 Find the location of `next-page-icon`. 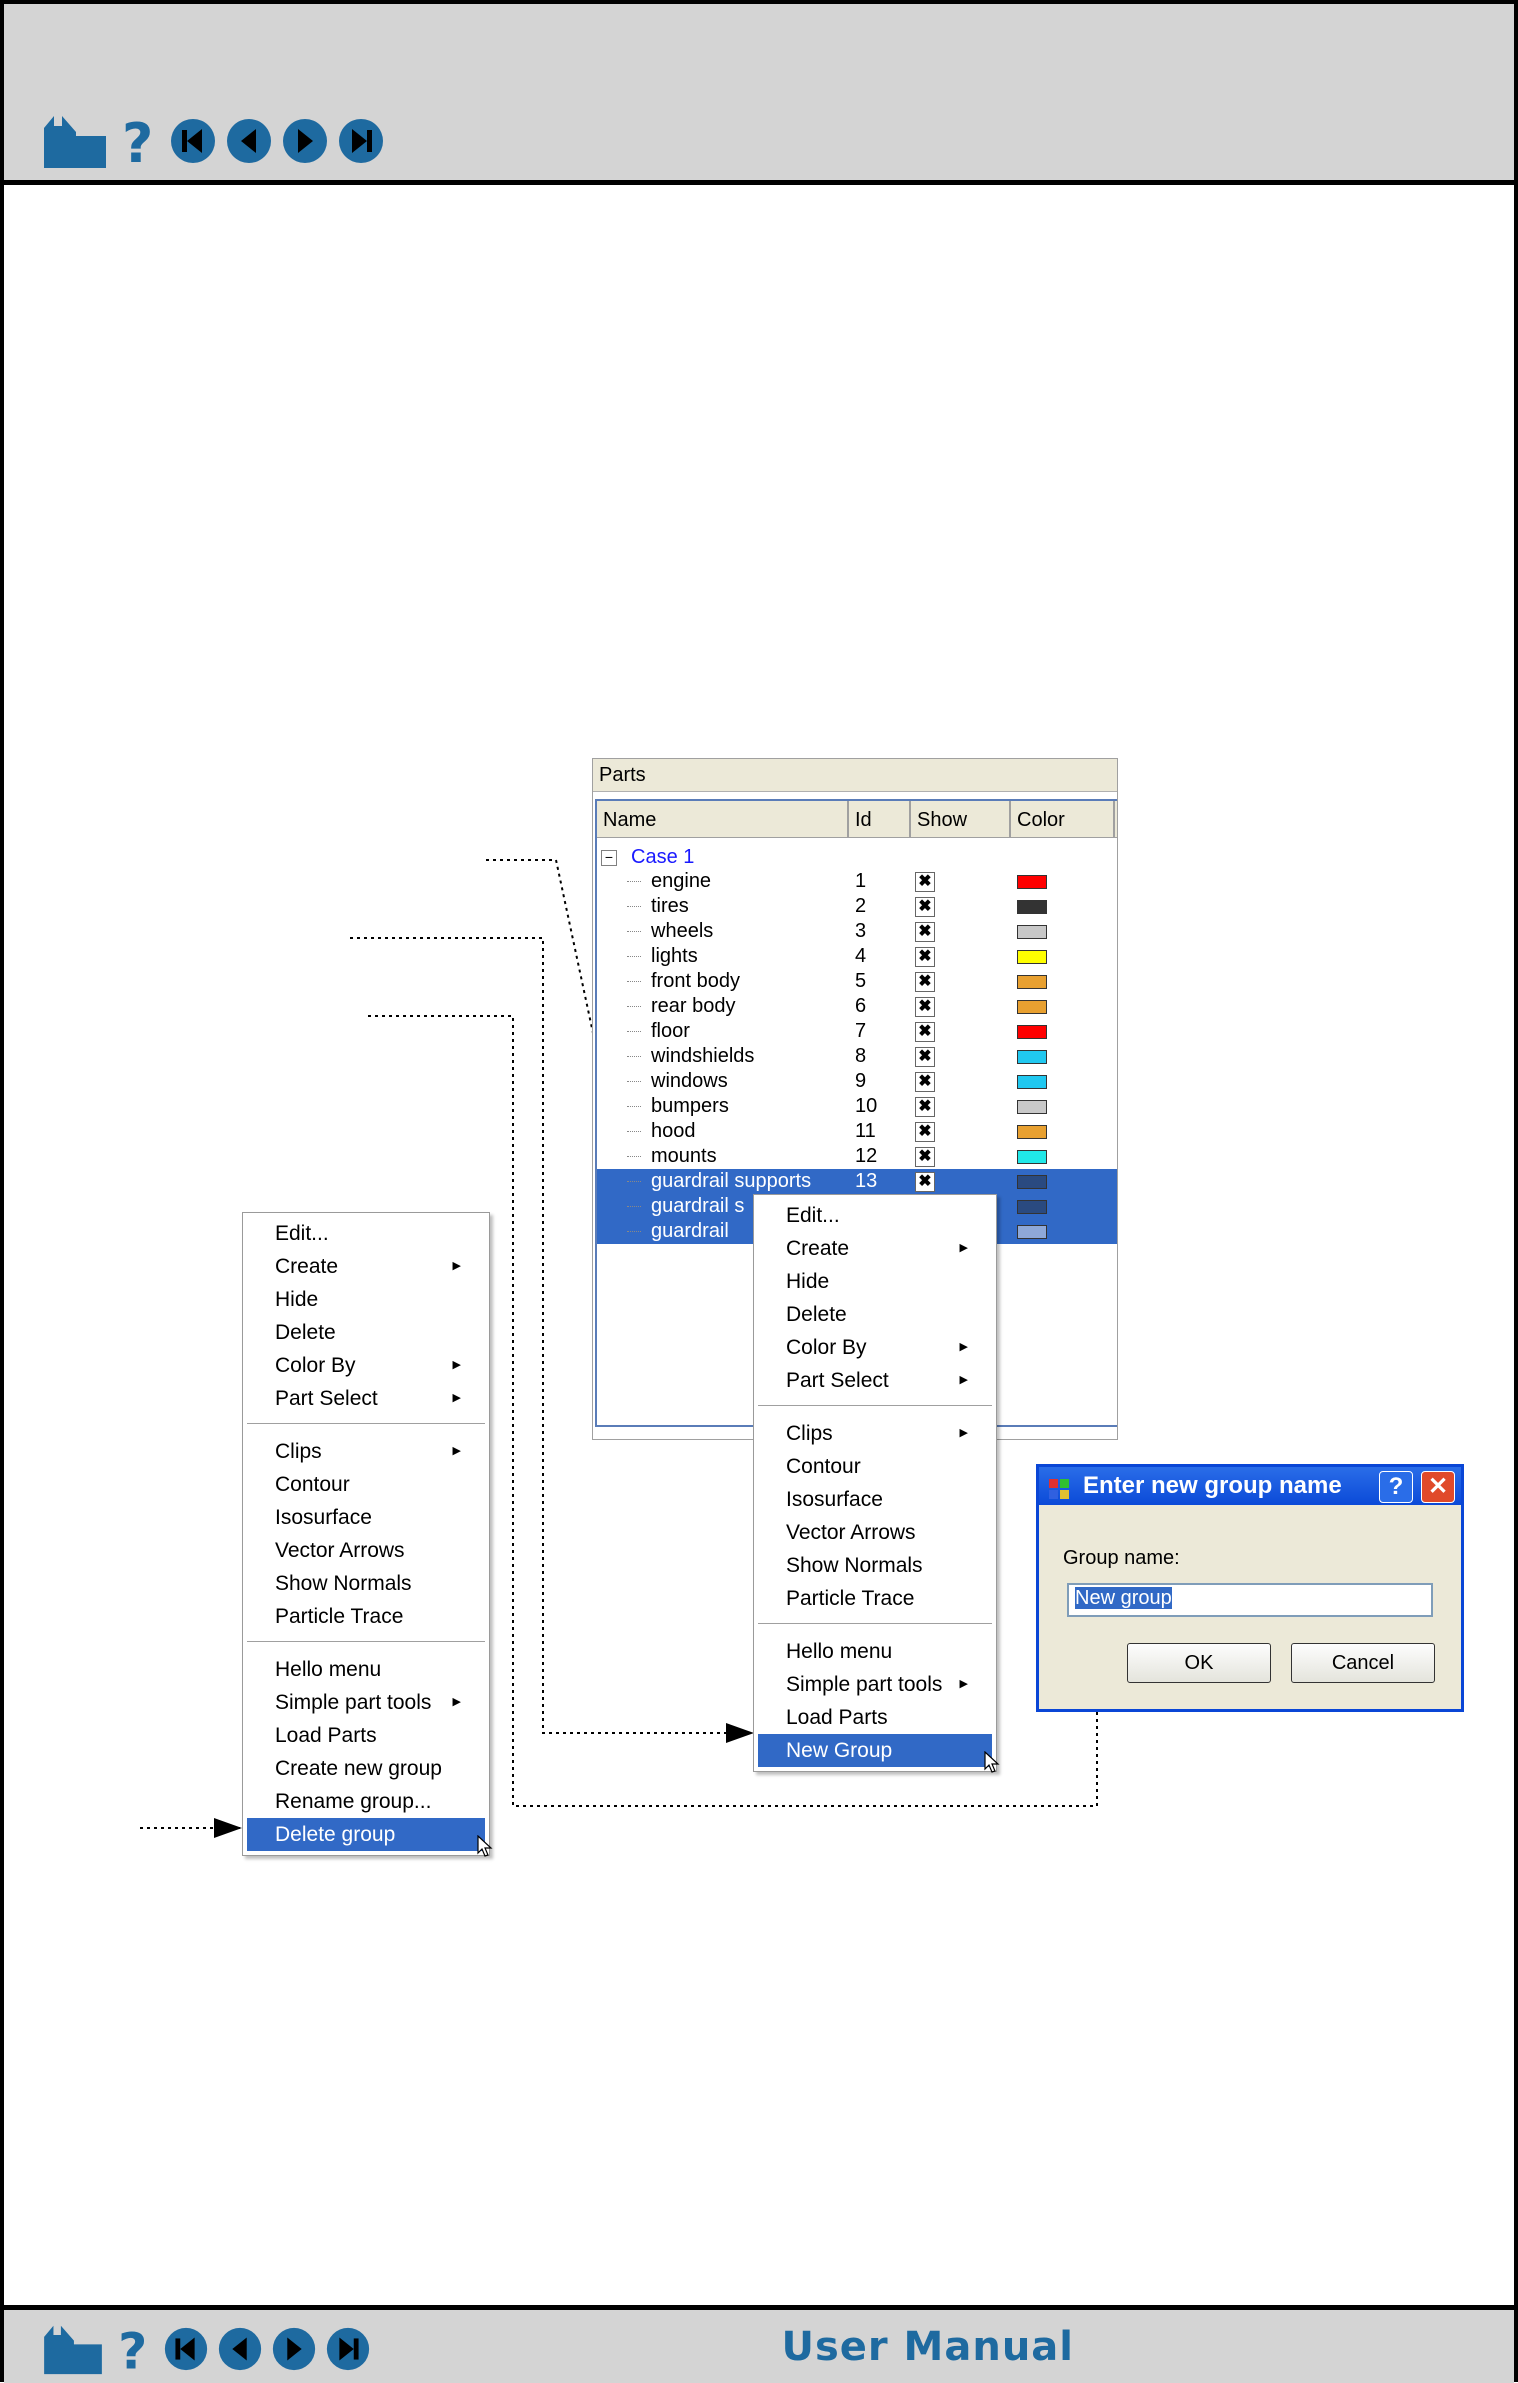

next-page-icon is located at coordinates (294, 2349).